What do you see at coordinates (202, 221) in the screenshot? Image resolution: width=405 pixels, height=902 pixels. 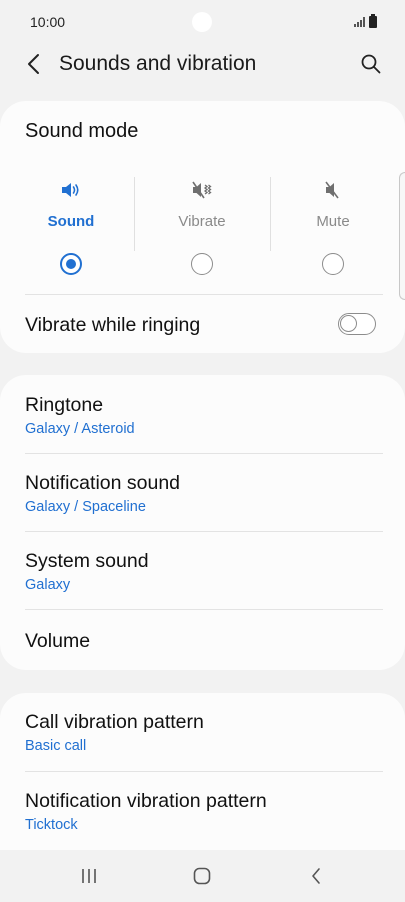 I see `mode-vibrate-label: Vibrate` at bounding box center [202, 221].